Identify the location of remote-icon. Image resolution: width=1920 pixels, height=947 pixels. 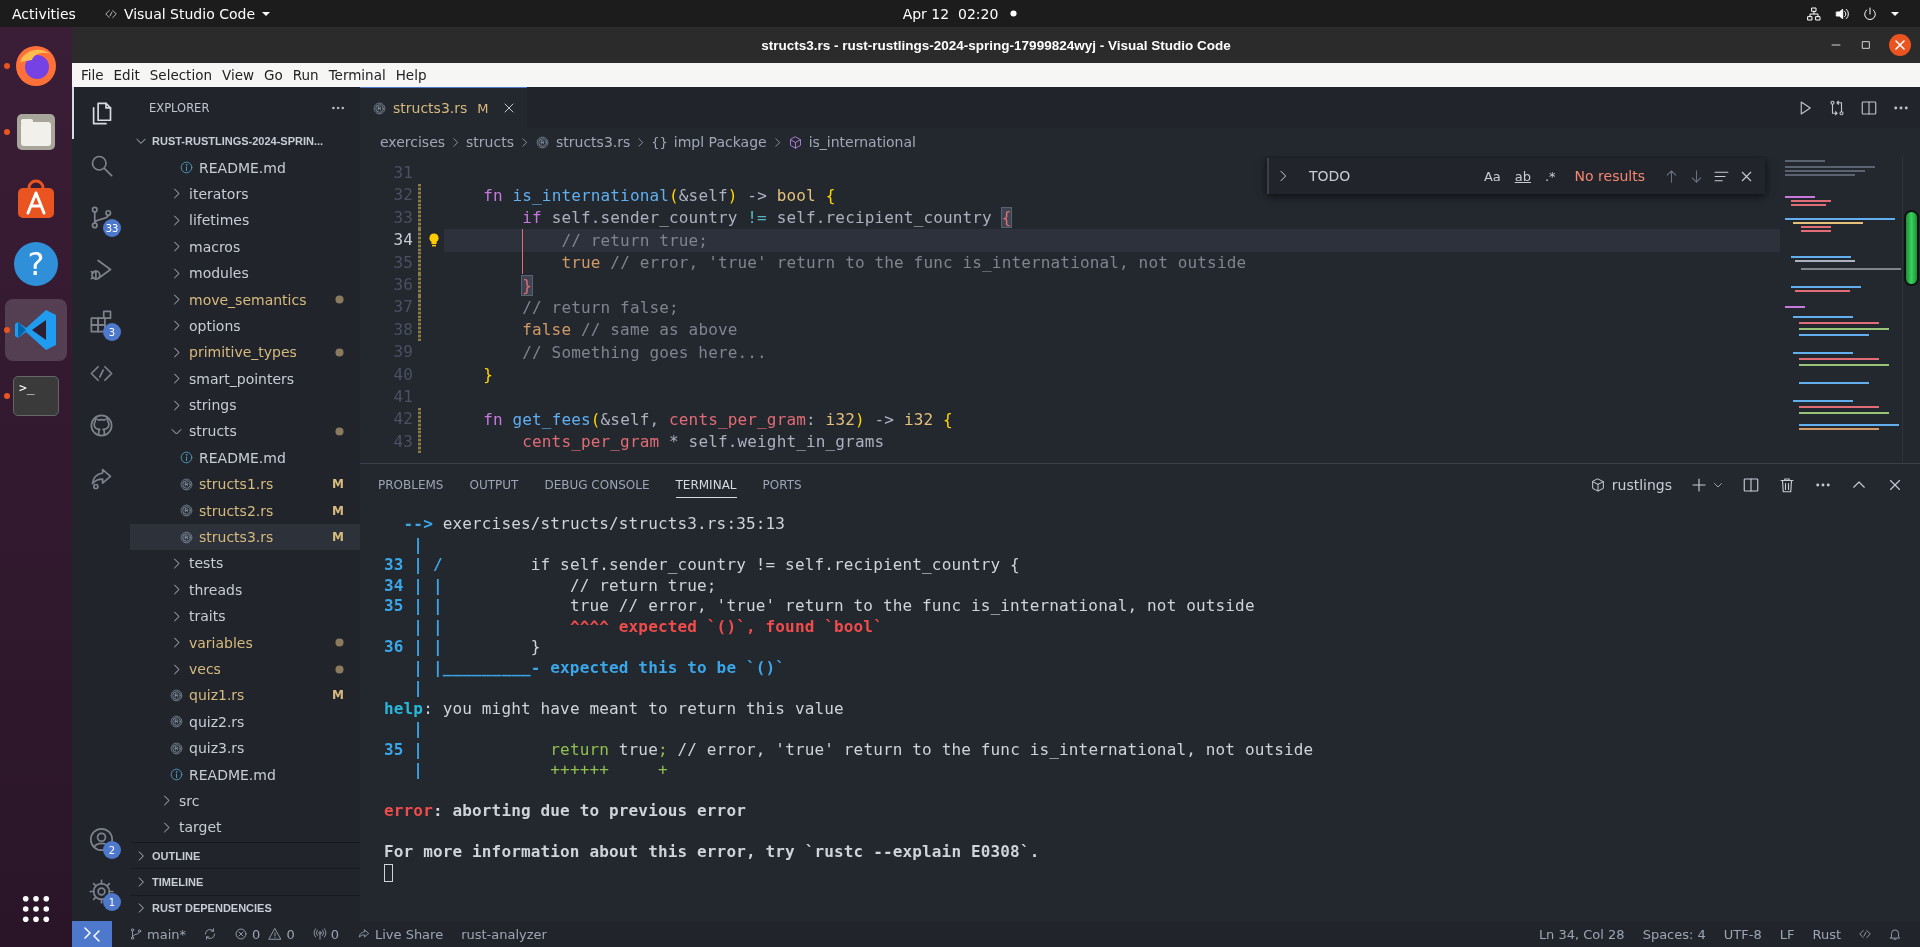
(1865, 934).